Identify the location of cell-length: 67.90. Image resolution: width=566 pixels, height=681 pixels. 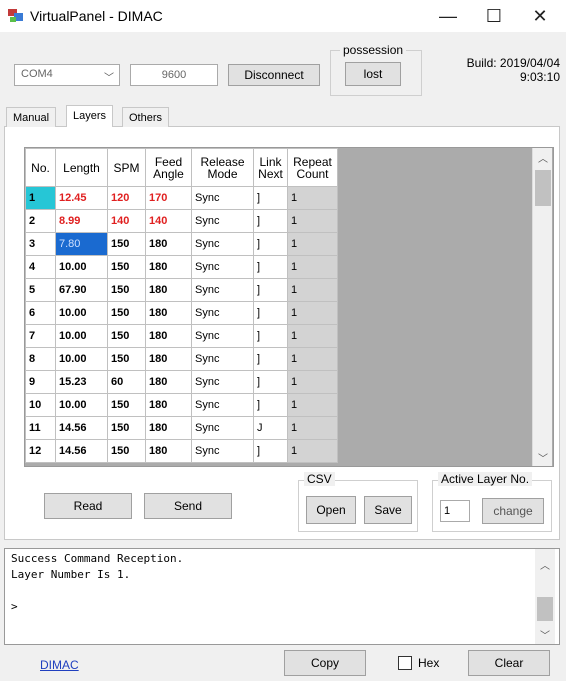
(81, 290).